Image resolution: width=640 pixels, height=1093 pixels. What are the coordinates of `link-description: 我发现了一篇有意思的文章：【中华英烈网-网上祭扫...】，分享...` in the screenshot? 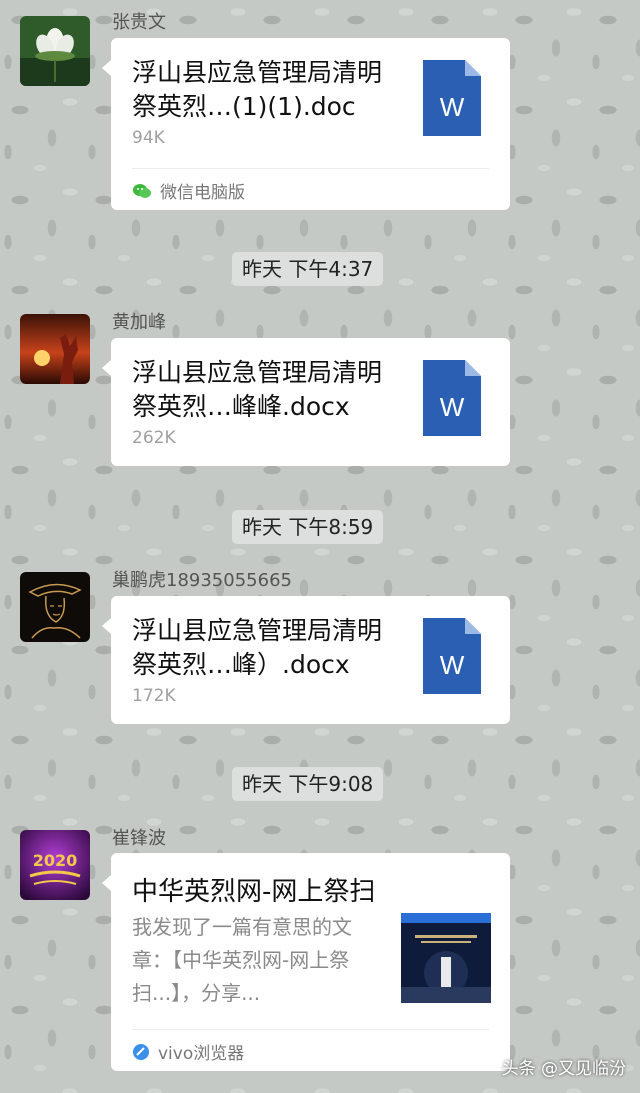 It's located at (242, 960).